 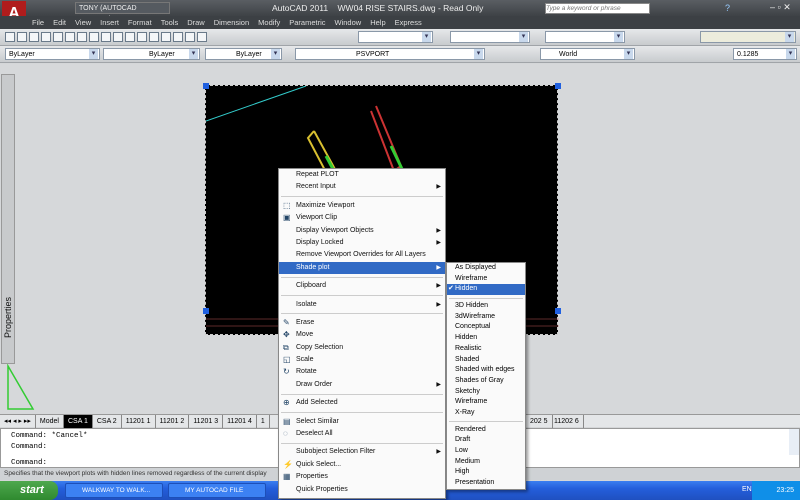 What do you see at coordinates (597, 8) in the screenshot?
I see `search-input` at bounding box center [597, 8].